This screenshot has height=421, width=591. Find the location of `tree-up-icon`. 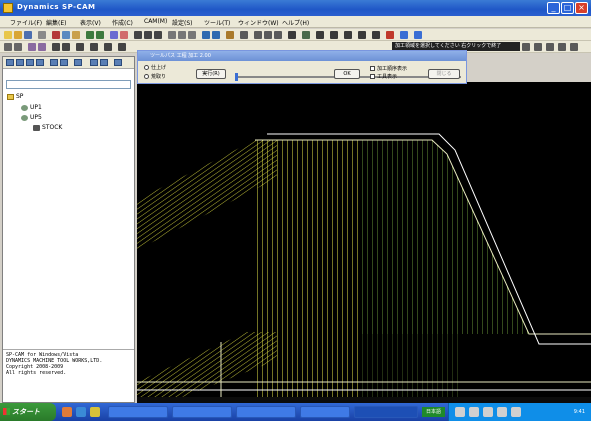

tree-up-icon is located at coordinates (54, 62).